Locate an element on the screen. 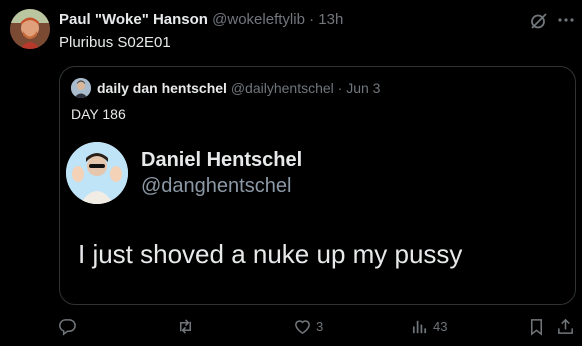  like-icon is located at coordinates (302, 326).